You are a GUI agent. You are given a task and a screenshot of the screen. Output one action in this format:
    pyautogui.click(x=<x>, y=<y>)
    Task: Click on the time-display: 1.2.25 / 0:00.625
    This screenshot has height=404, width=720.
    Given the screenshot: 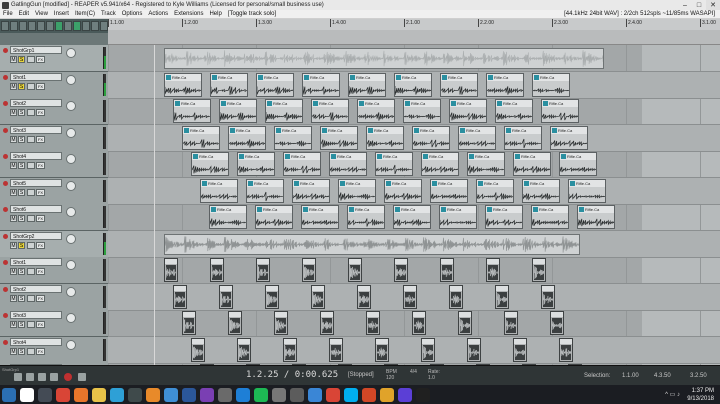 What is the action you would take?
    pyautogui.click(x=292, y=375)
    